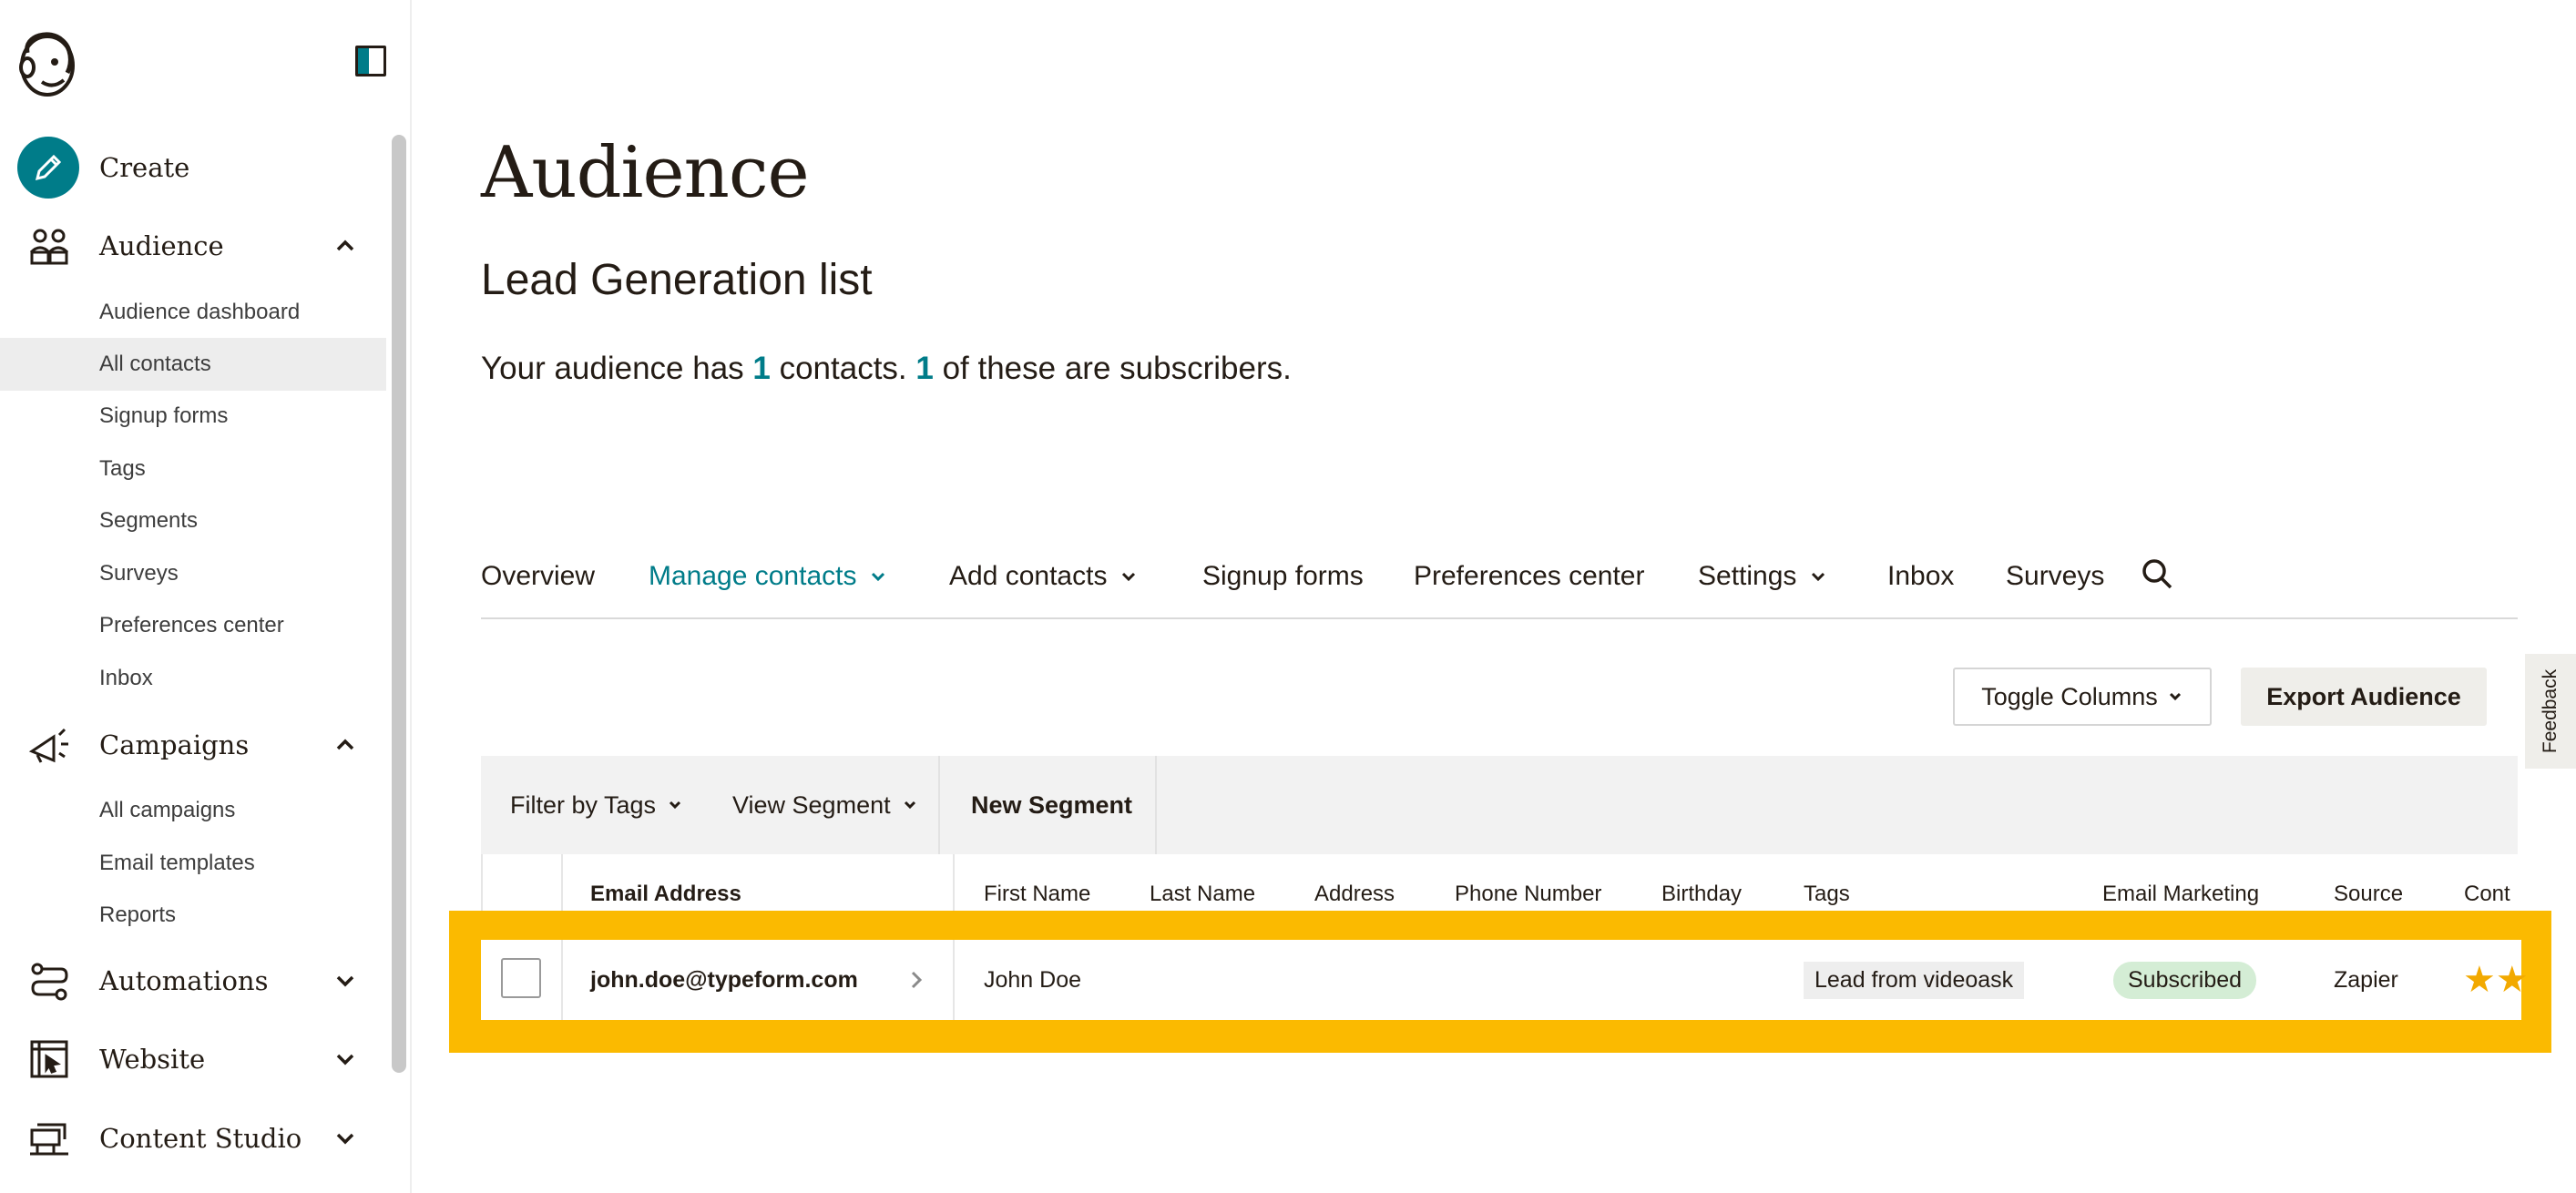 The height and width of the screenshot is (1193, 2576). Describe the element at coordinates (1915, 980) in the screenshot. I see `contact-tag: Lead from videoask` at that location.